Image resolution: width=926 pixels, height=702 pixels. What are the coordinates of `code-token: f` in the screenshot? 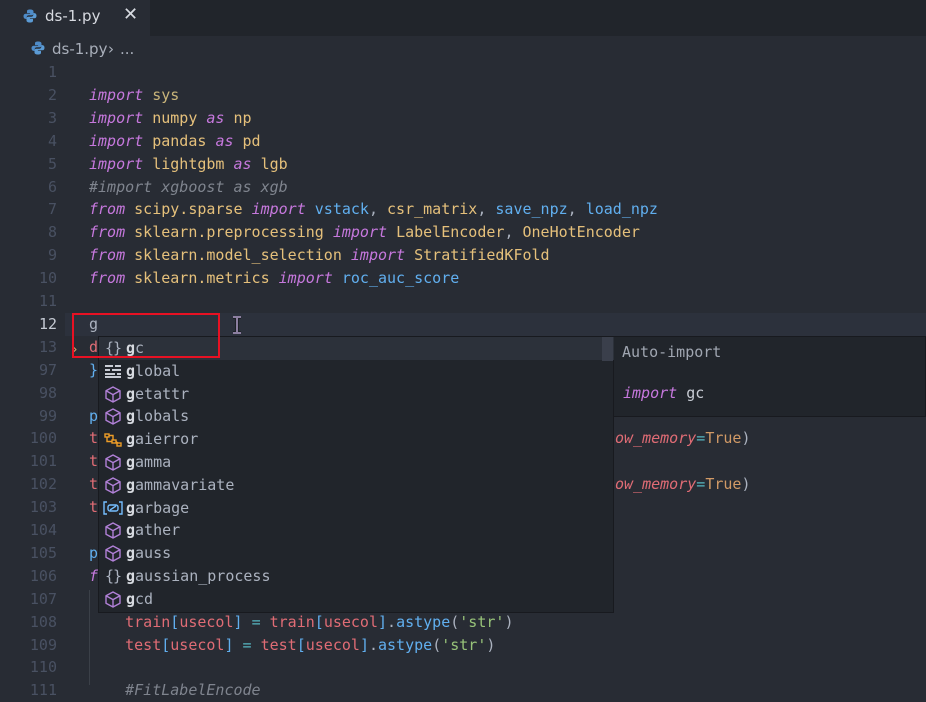 It's located at (94, 575).